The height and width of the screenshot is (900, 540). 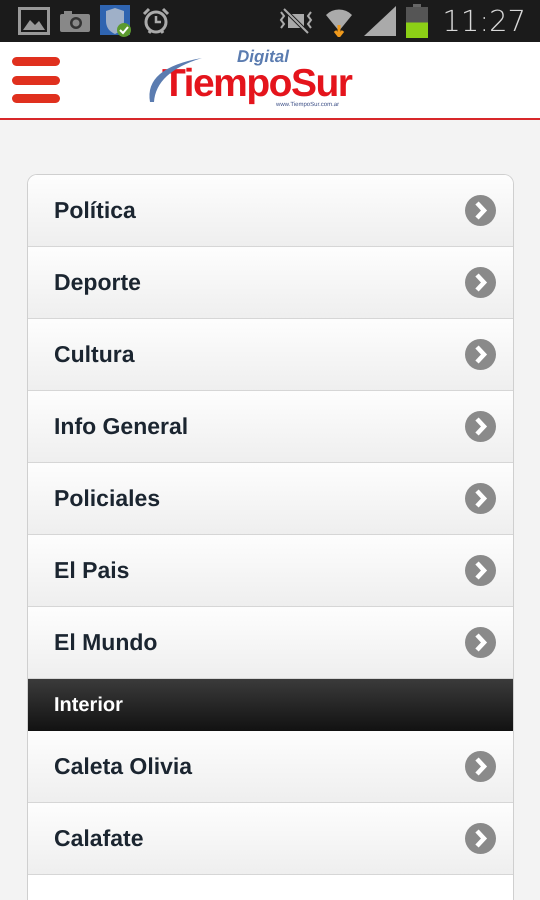 I want to click on logo-text: TiempoSur, so click(x=257, y=84).